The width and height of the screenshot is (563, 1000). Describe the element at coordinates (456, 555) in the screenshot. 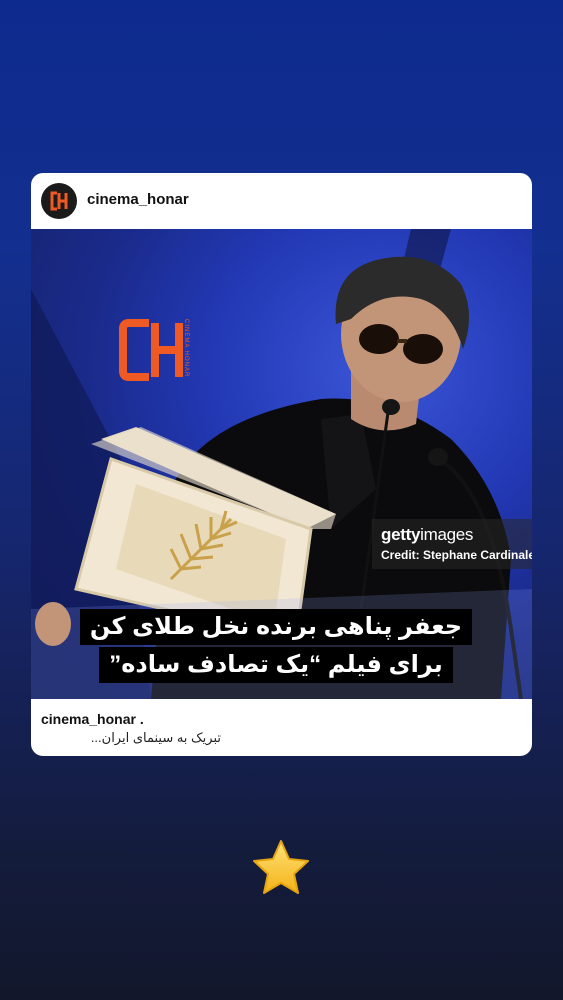

I see `photo-credit: Credit: Stephane Cardinale` at that location.